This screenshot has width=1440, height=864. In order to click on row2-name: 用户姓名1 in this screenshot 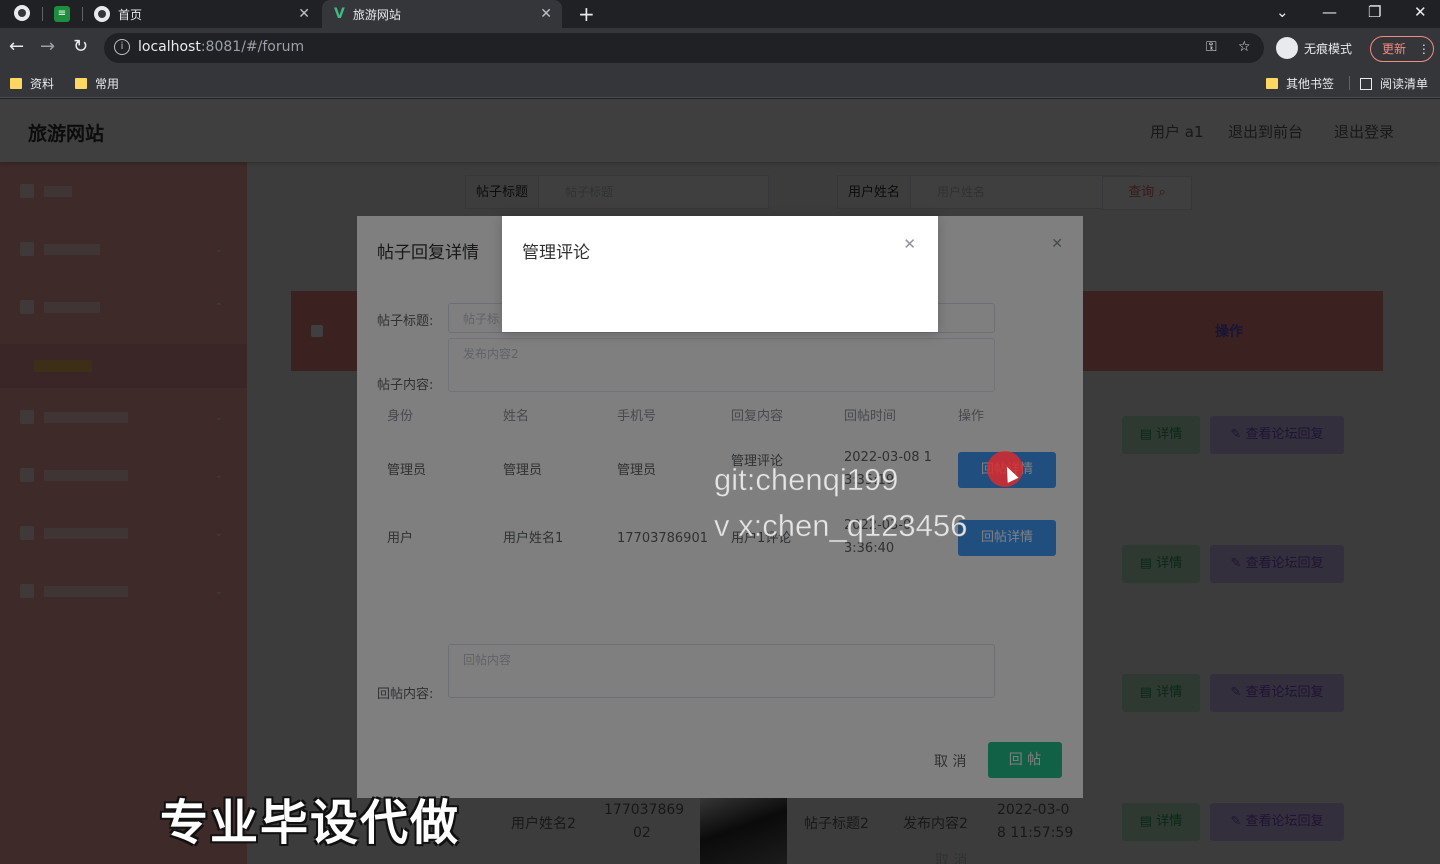, I will do `click(533, 538)`.